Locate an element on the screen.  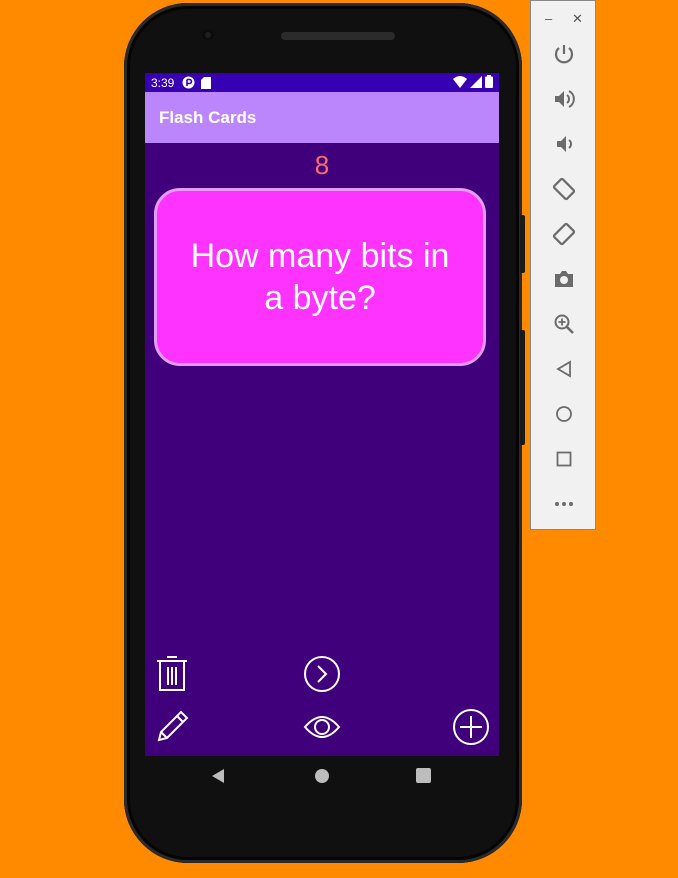
front-camera is located at coordinates (208, 35).